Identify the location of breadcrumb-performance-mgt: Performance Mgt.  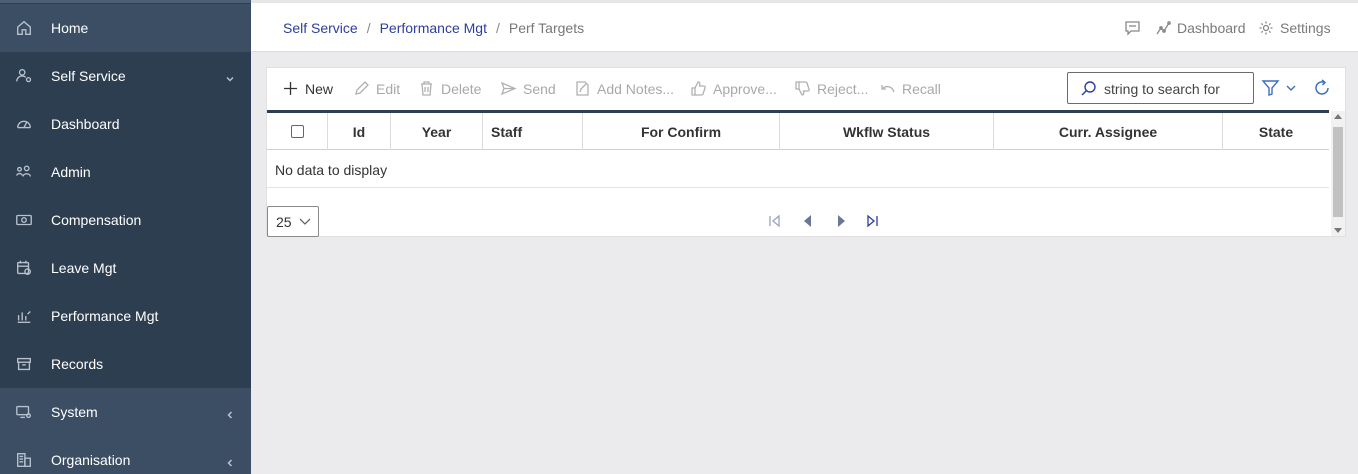
(433, 28).